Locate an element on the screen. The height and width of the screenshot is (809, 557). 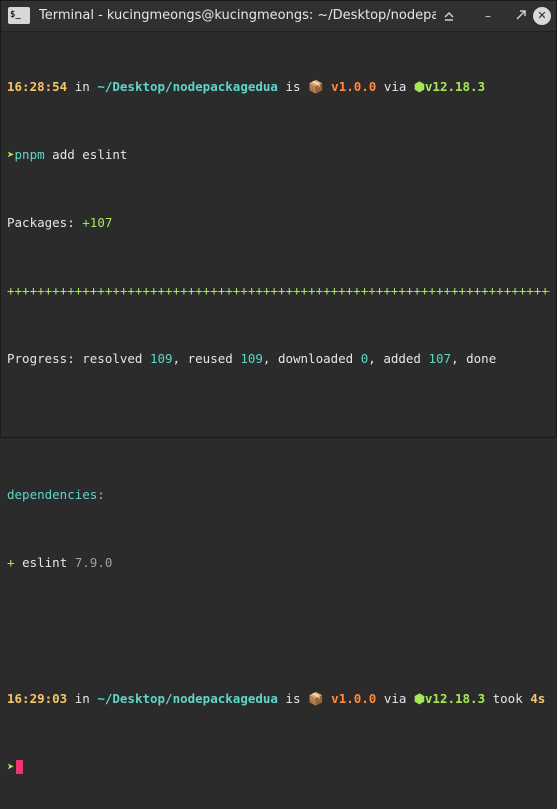
command-name: pnpm is located at coordinates (29, 154).